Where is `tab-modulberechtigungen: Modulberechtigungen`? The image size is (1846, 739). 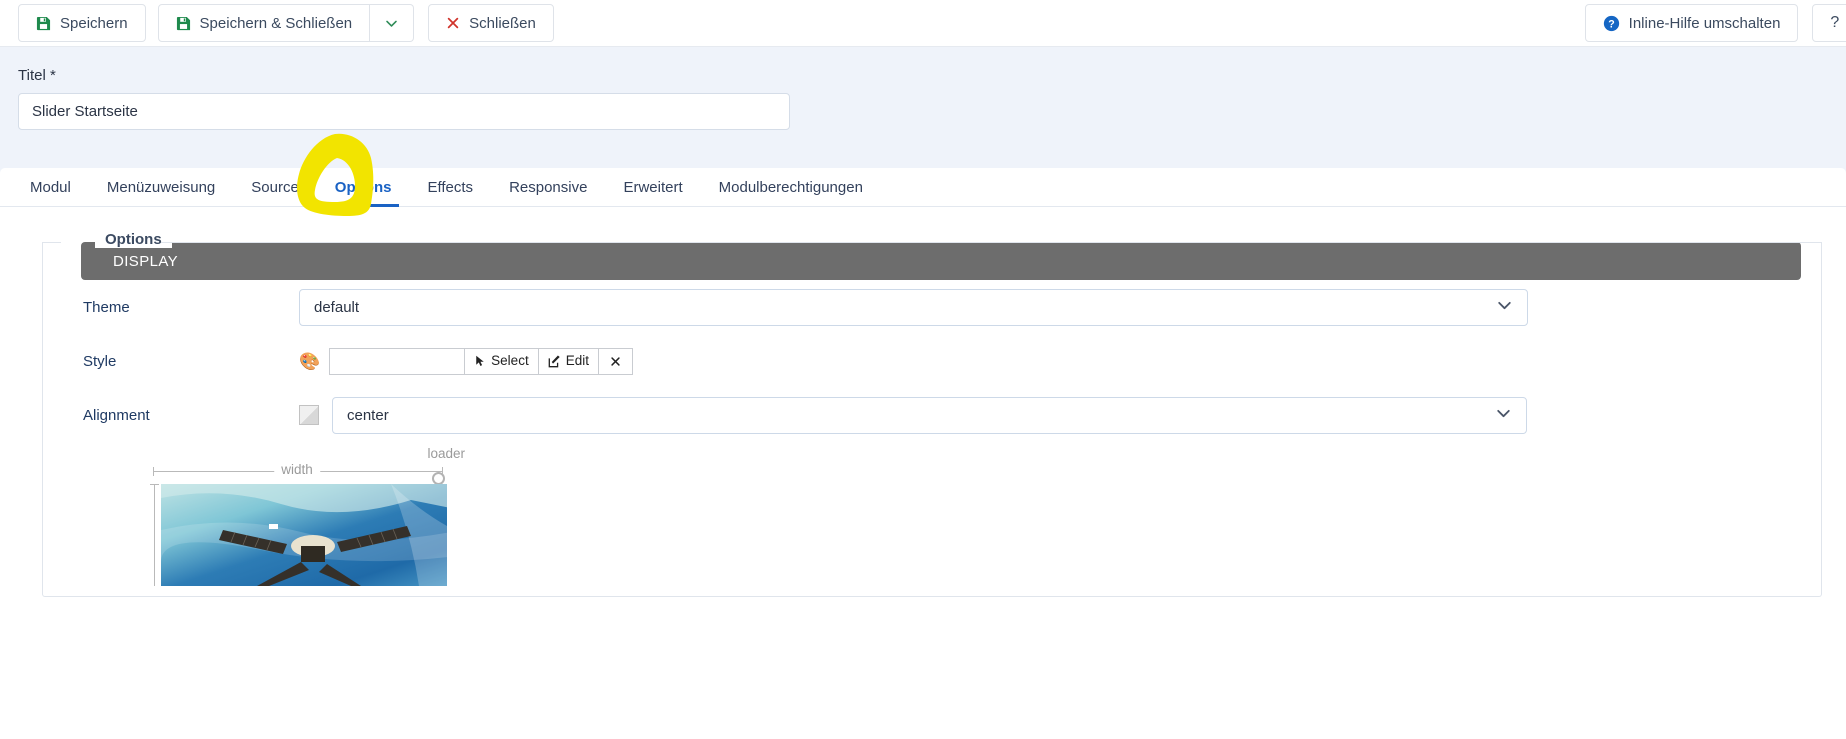
tab-modulberechtigungen: Modulberechtigungen is located at coordinates (791, 187).